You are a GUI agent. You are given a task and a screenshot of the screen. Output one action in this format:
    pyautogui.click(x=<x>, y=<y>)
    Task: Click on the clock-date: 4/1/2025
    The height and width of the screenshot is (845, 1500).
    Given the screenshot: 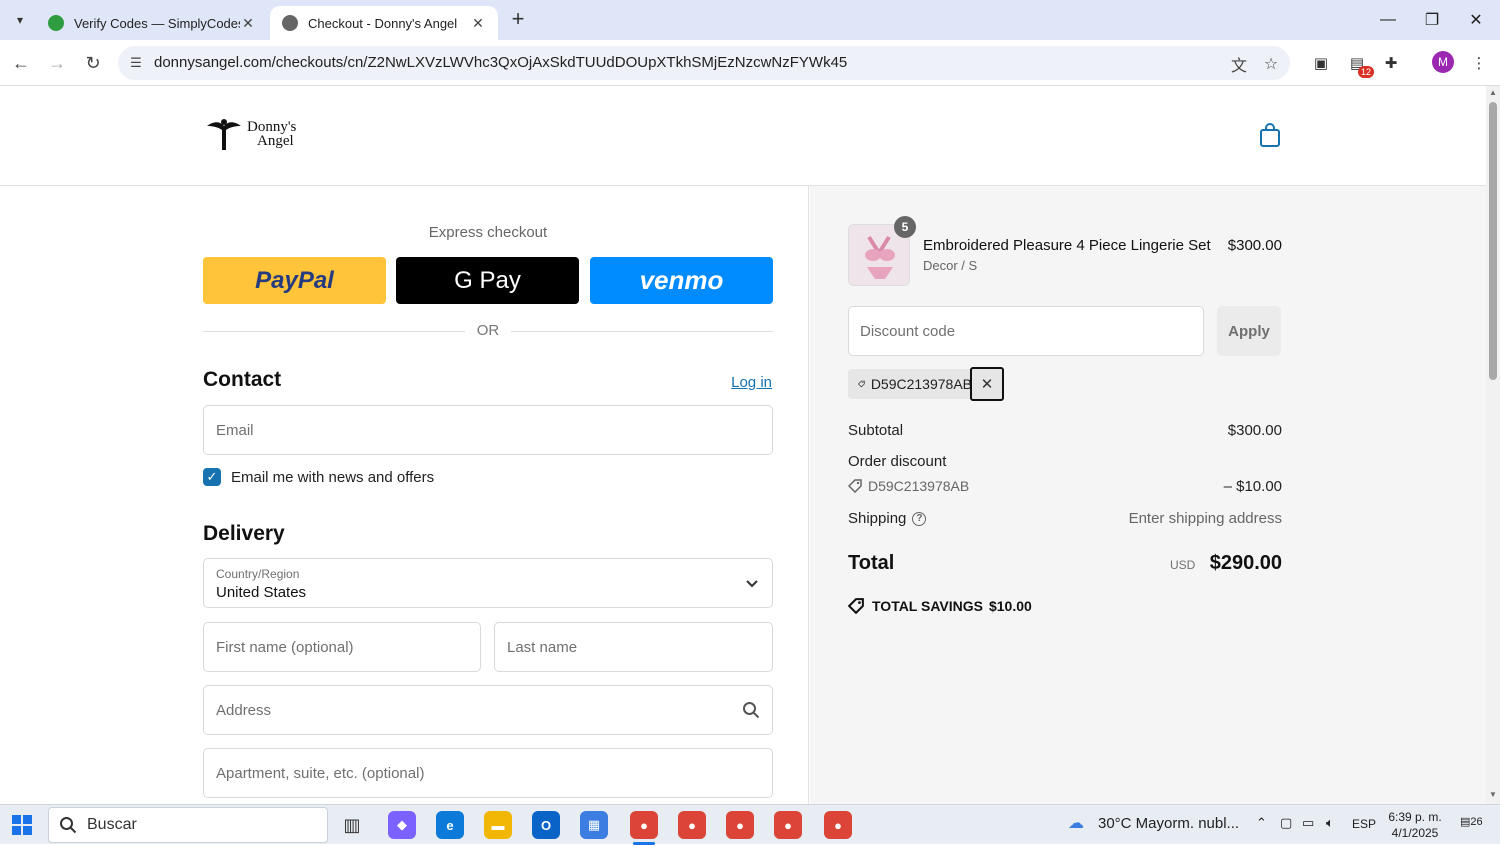 What is the action you would take?
    pyautogui.click(x=1415, y=833)
    